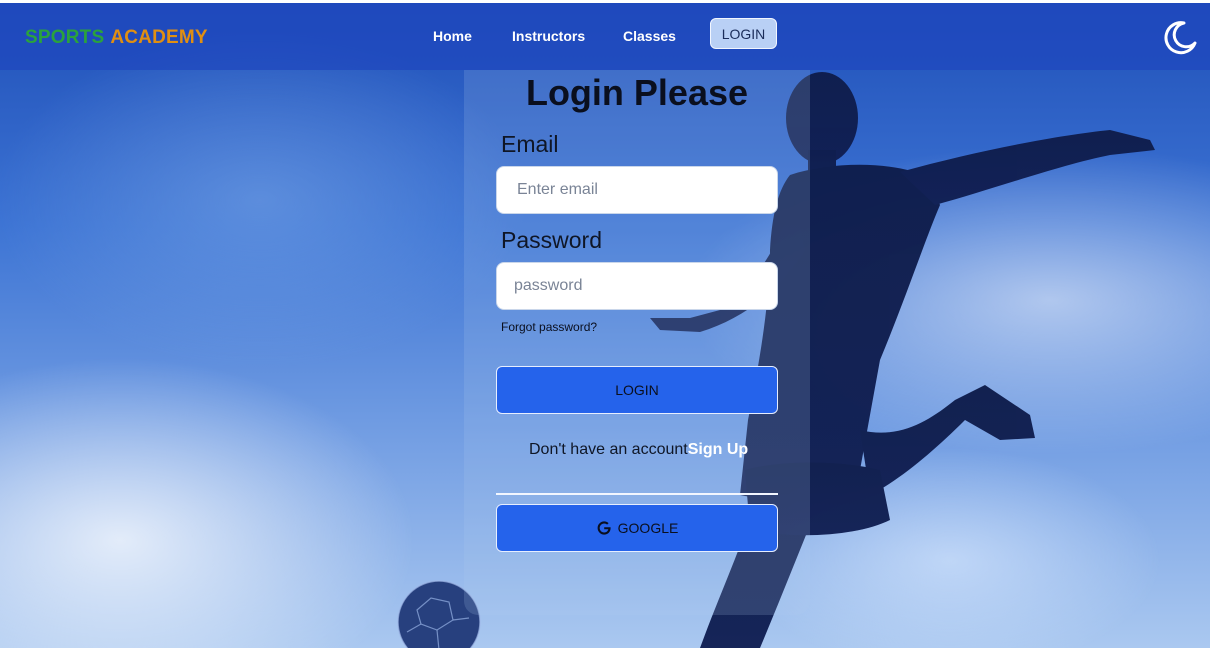 This screenshot has height=648, width=1210. I want to click on nav-link-home: Home, so click(452, 36).